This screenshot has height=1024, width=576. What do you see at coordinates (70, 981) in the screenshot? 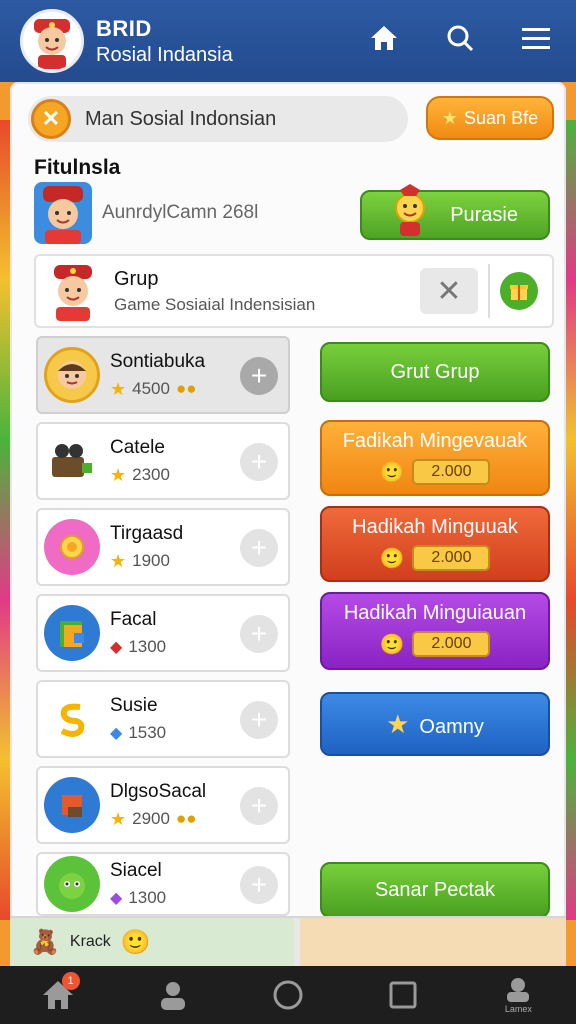
I see `notification-badge: 1` at bounding box center [70, 981].